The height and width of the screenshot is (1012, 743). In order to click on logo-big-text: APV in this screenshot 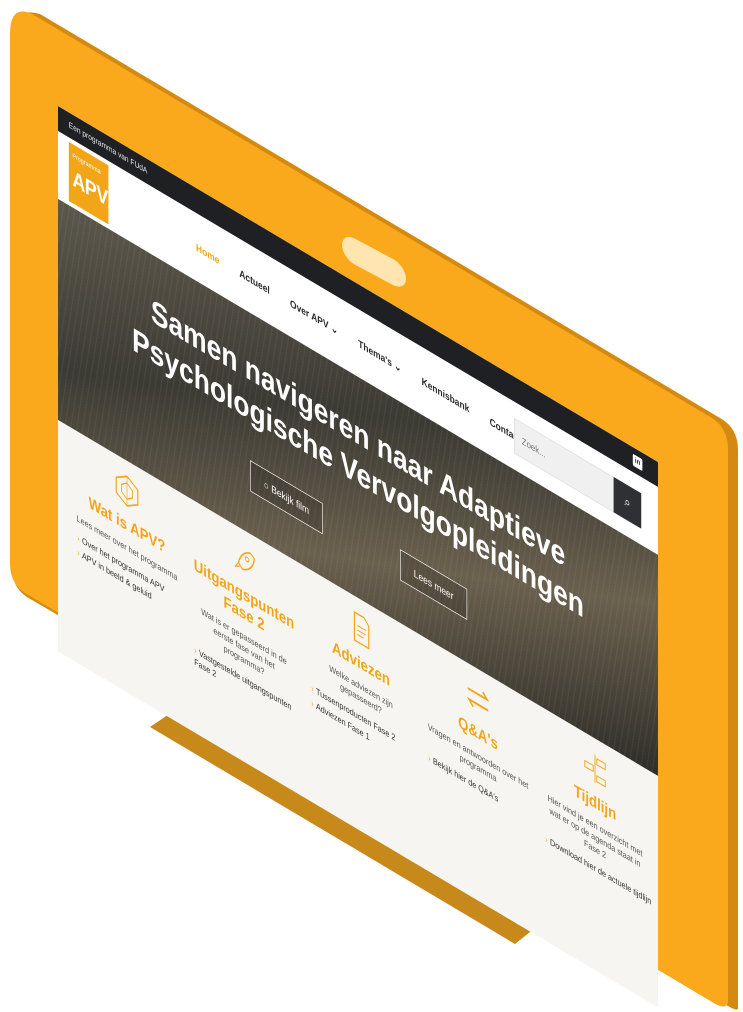, I will do `click(90, 189)`.